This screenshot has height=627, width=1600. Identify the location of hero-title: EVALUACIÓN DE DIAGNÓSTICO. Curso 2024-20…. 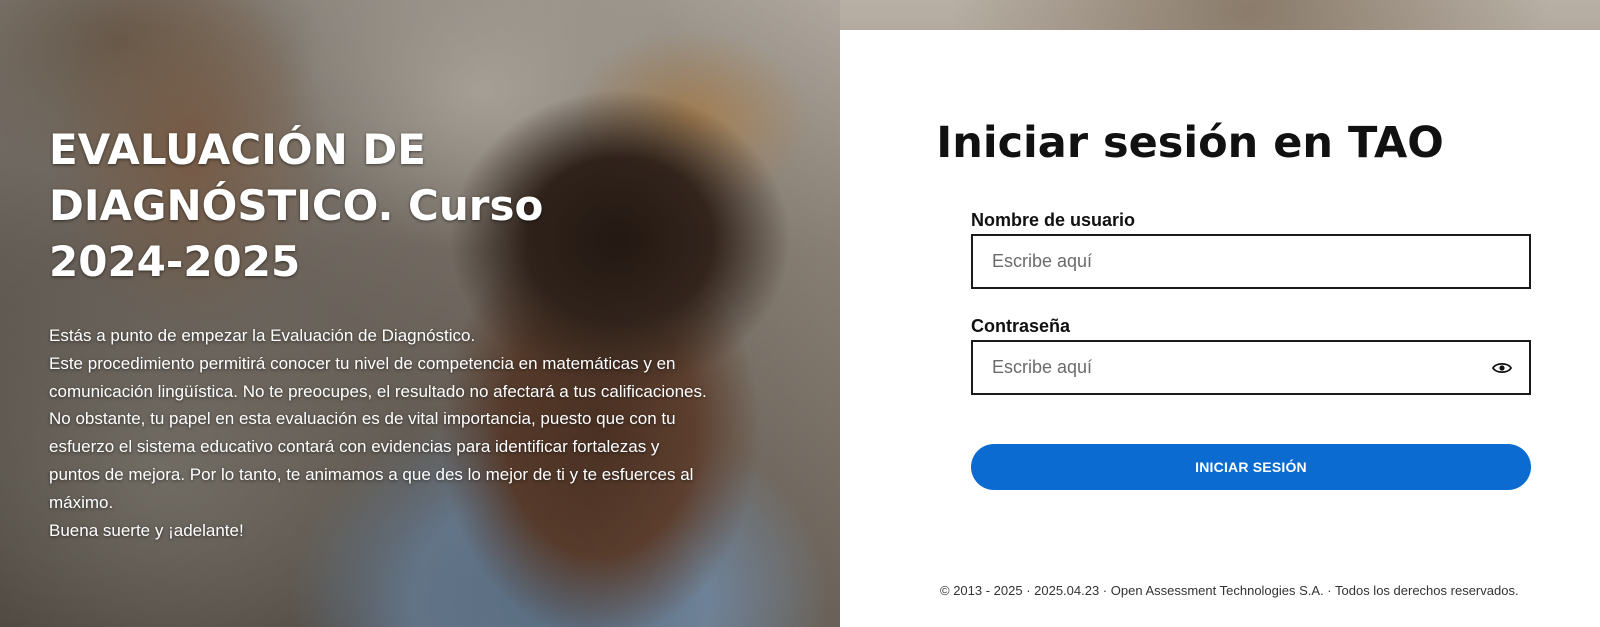
(296, 205).